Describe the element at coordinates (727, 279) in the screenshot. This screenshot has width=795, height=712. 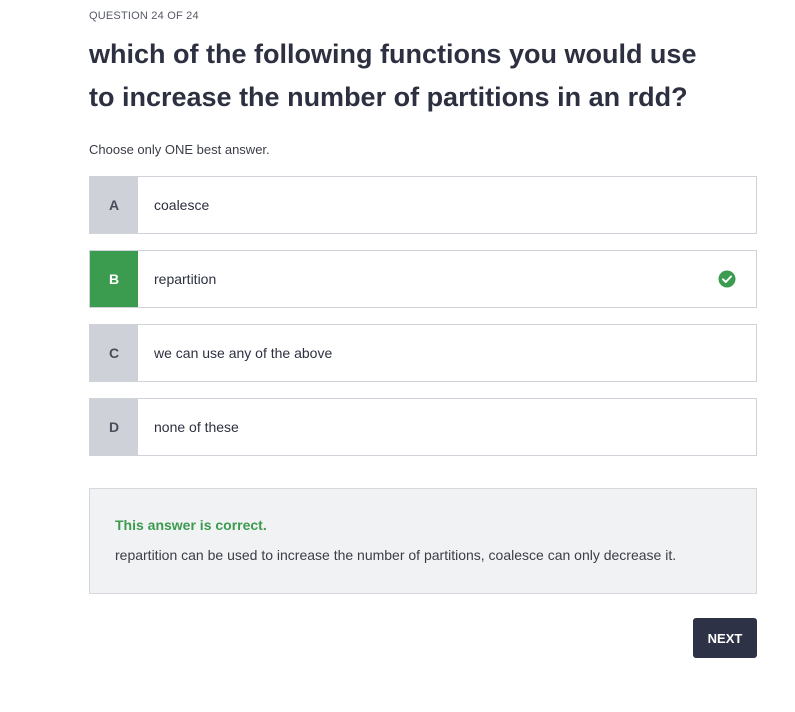
I see `check-circle-icon` at that location.